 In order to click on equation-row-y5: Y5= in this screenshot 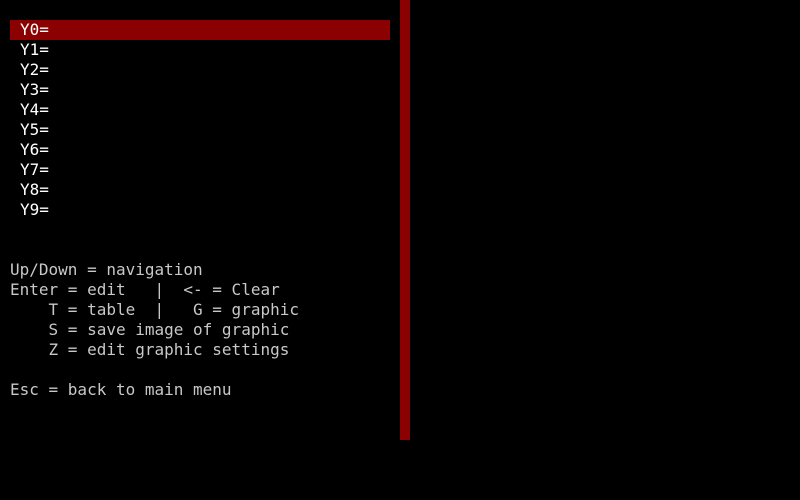, I will do `click(200, 130)`.